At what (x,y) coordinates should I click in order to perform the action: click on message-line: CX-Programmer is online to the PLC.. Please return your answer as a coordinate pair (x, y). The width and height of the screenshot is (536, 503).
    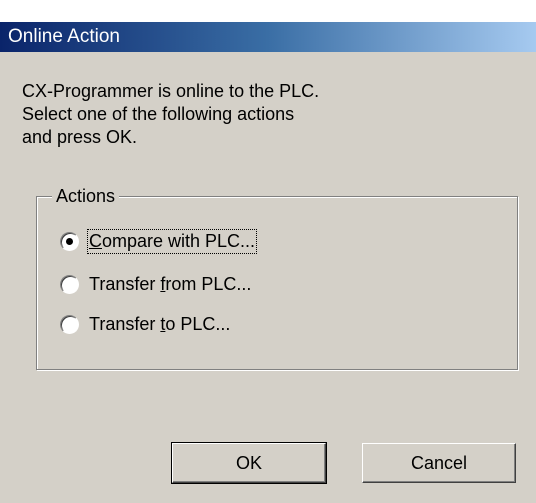
    Looking at the image, I should click on (171, 91).